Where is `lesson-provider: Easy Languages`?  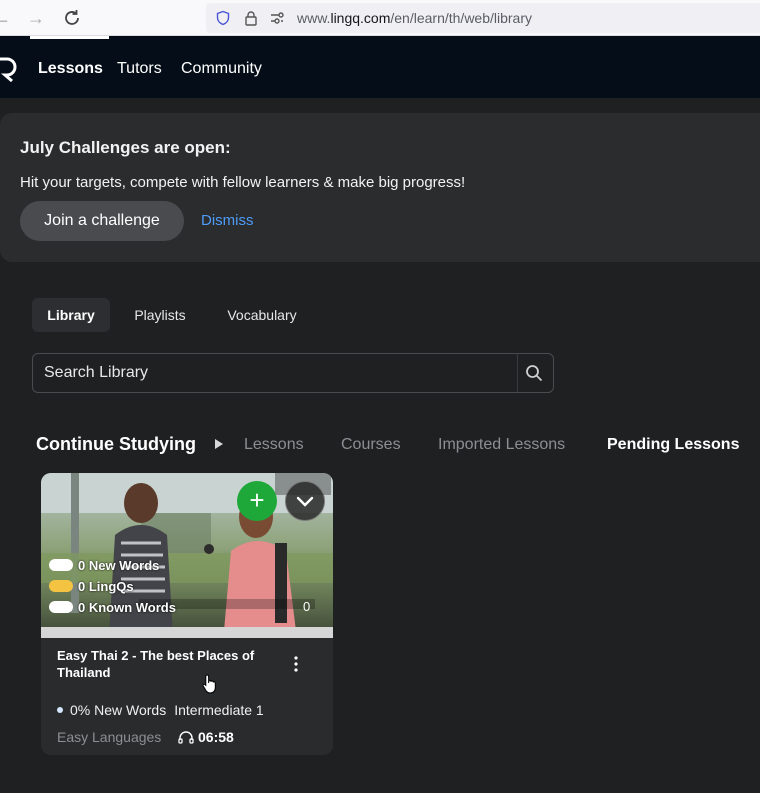
lesson-provider: Easy Languages is located at coordinates (109, 737).